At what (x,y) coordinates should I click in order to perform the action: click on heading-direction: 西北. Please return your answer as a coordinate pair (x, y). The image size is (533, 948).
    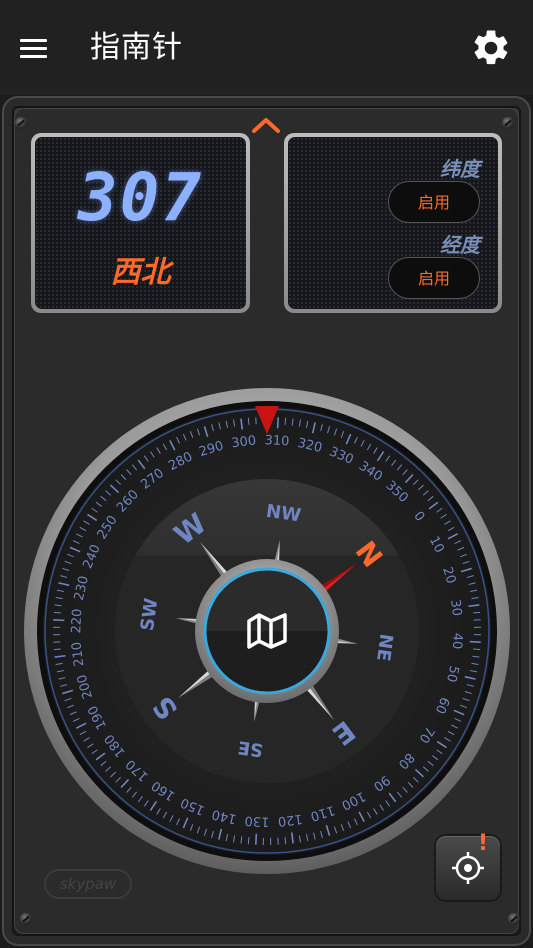
    Looking at the image, I should click on (140, 272).